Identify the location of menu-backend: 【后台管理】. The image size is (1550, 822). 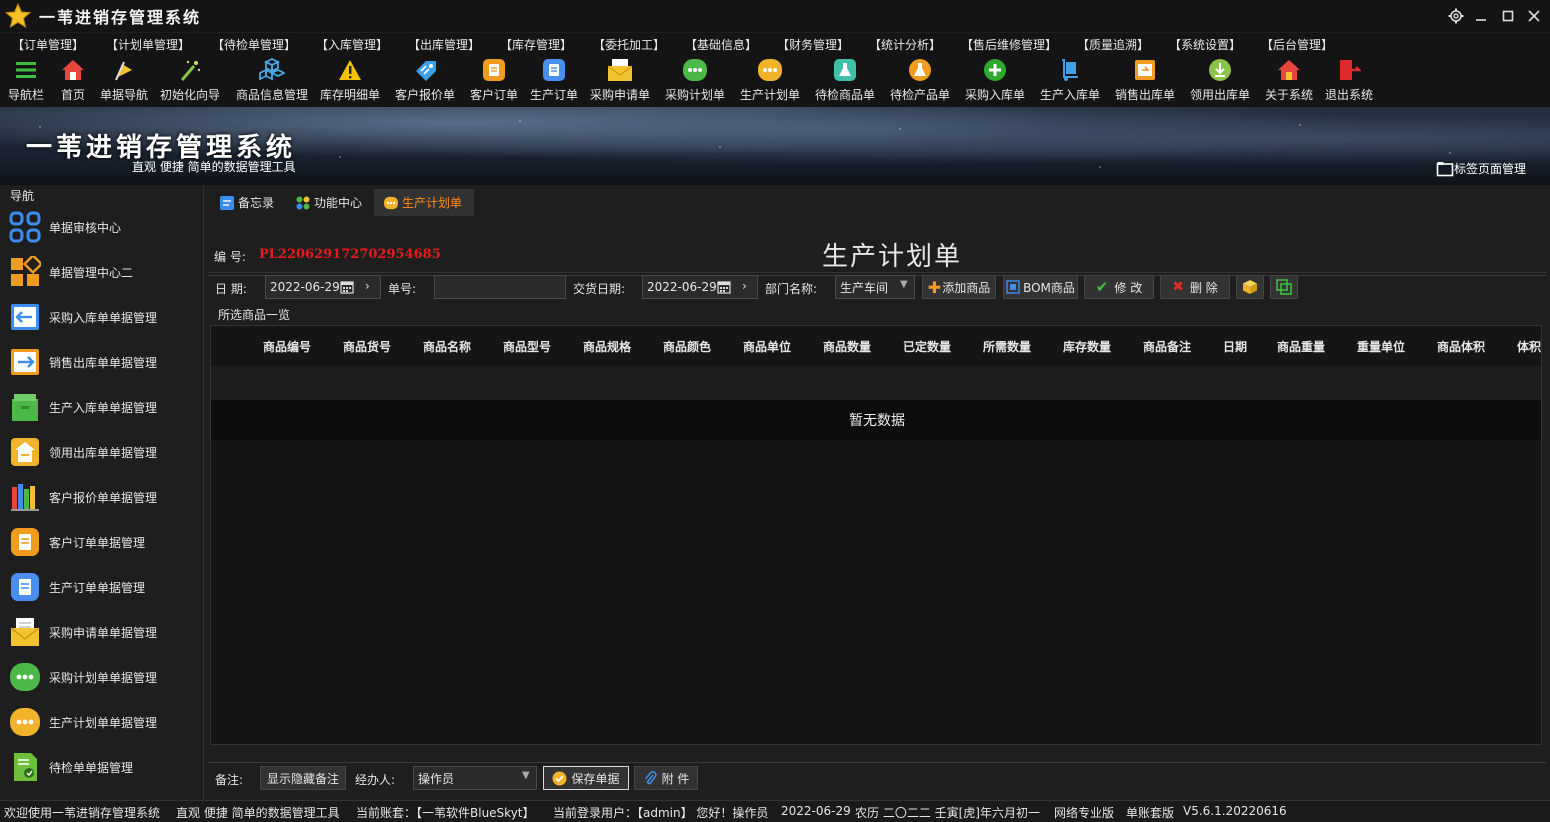
(1297, 44).